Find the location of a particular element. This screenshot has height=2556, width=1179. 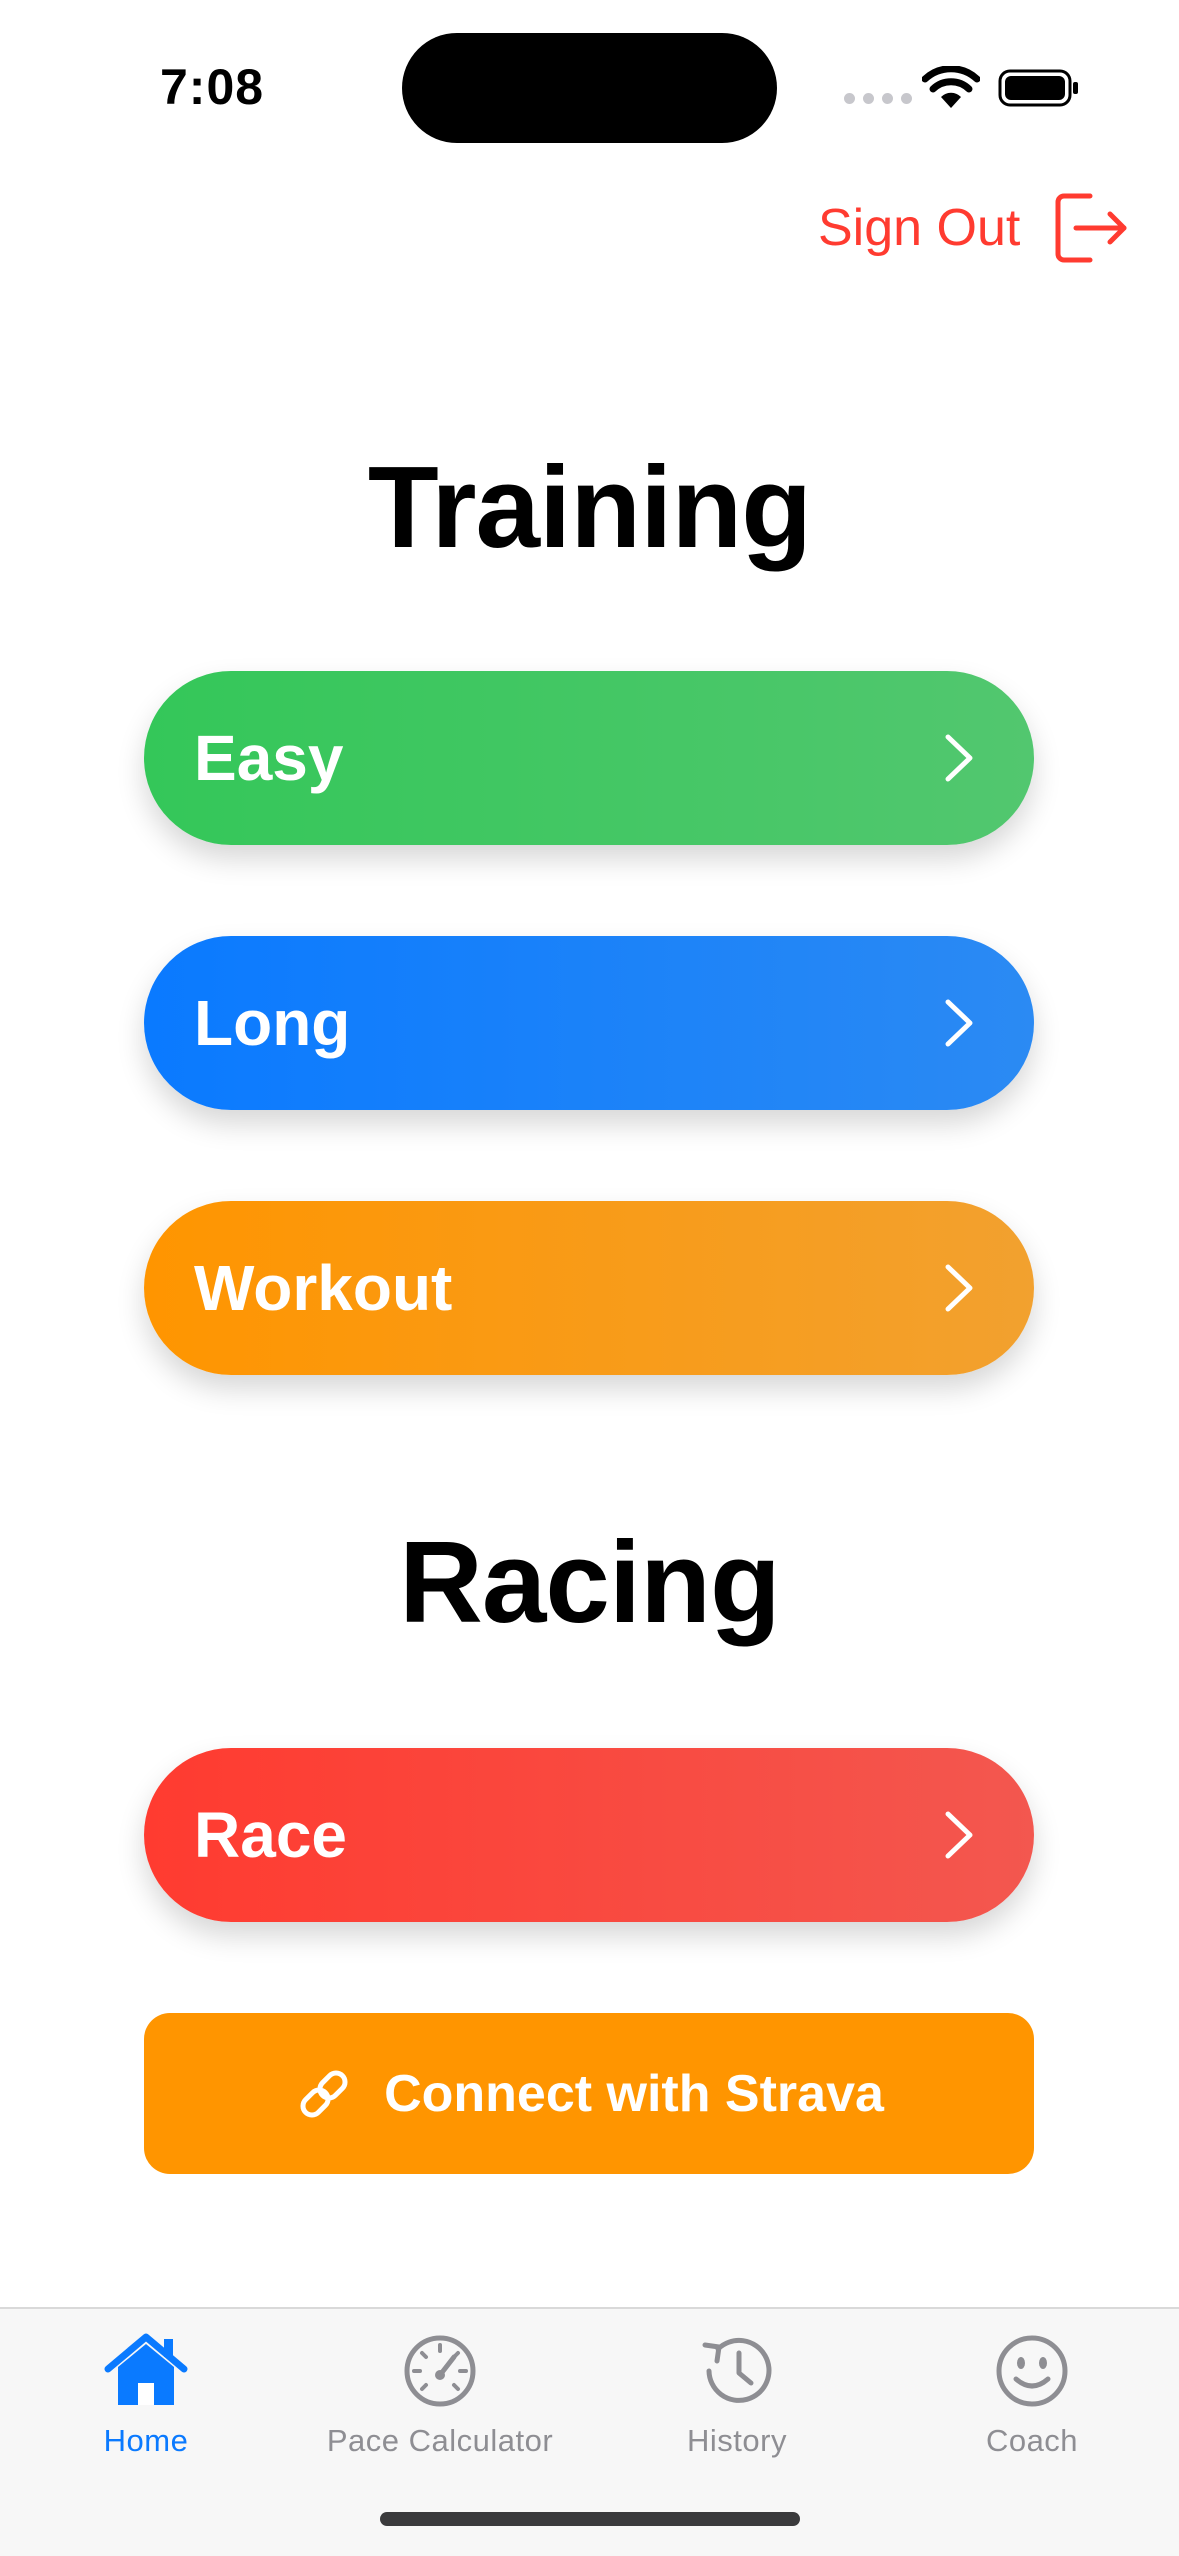

smiley-icon is located at coordinates (1032, 2371).